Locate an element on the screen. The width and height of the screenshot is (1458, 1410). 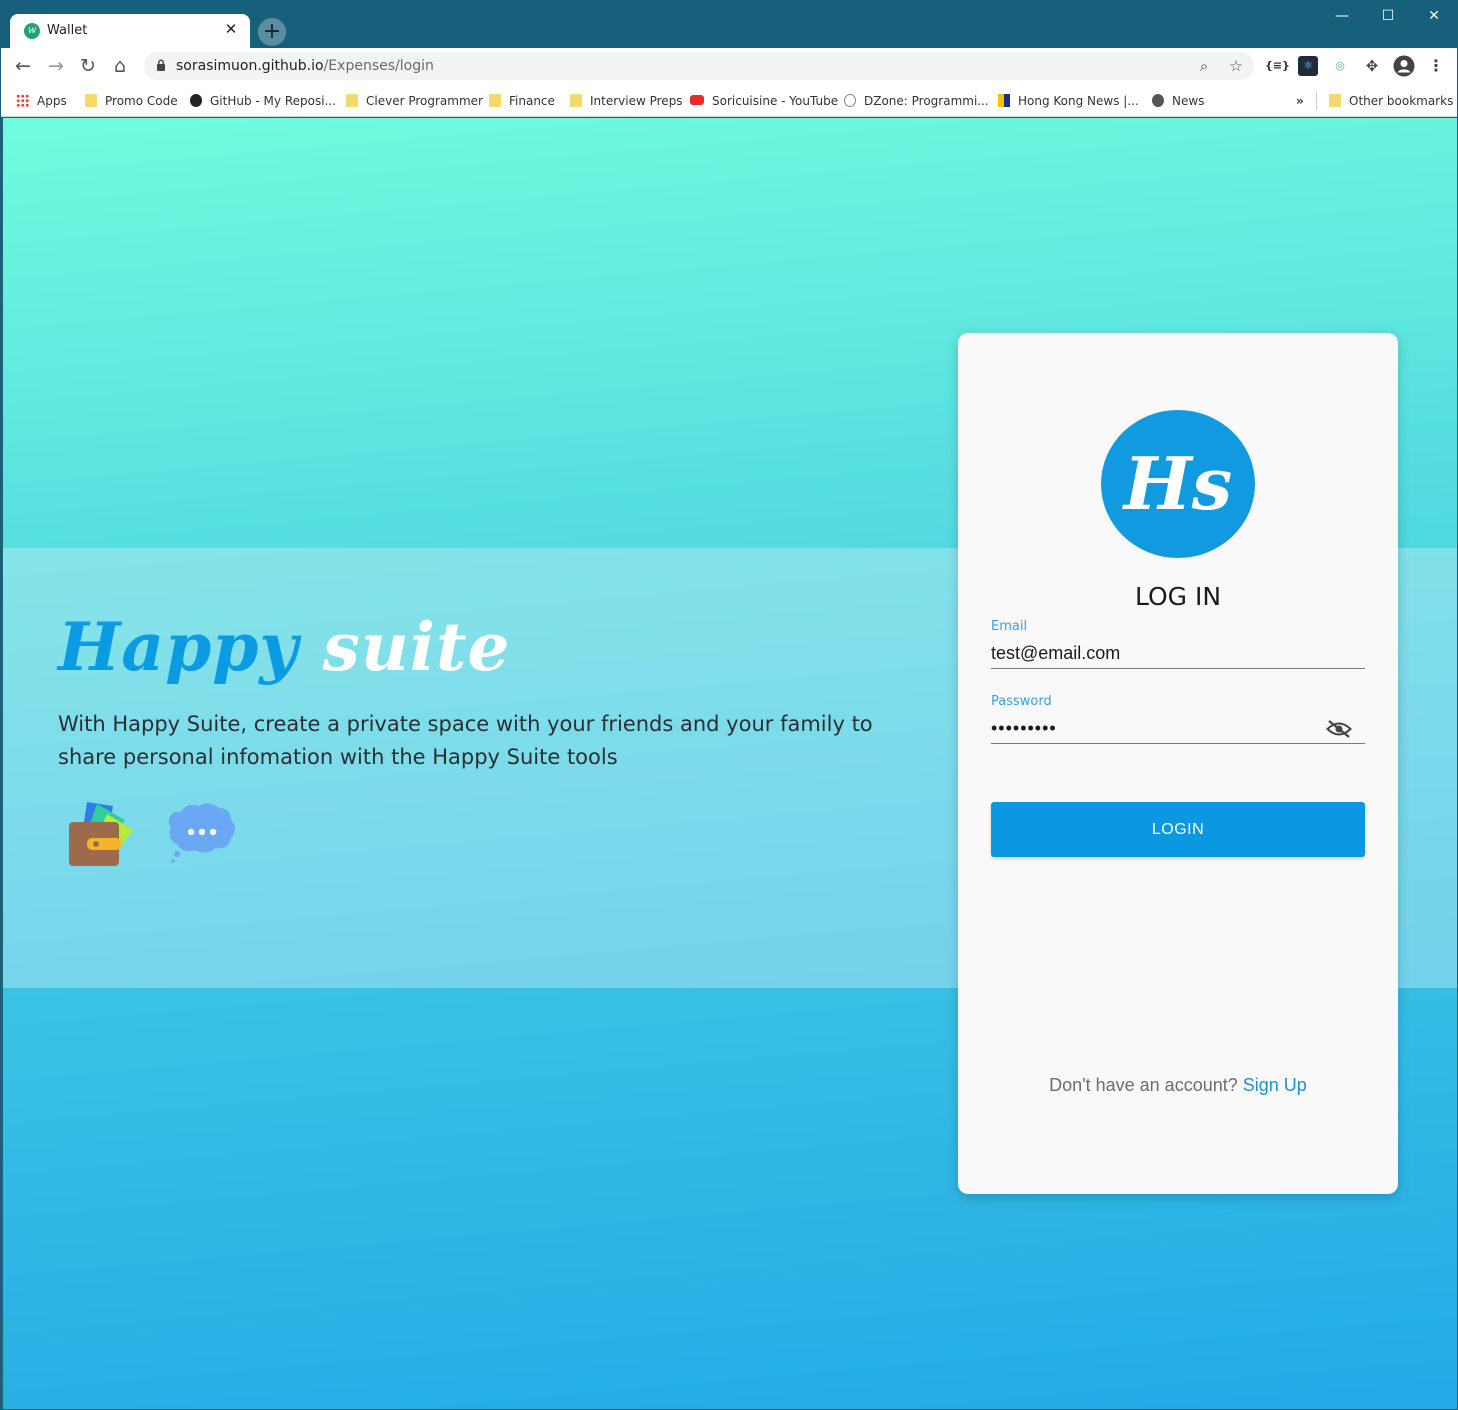
new-tab-button: + is located at coordinates (272, 32).